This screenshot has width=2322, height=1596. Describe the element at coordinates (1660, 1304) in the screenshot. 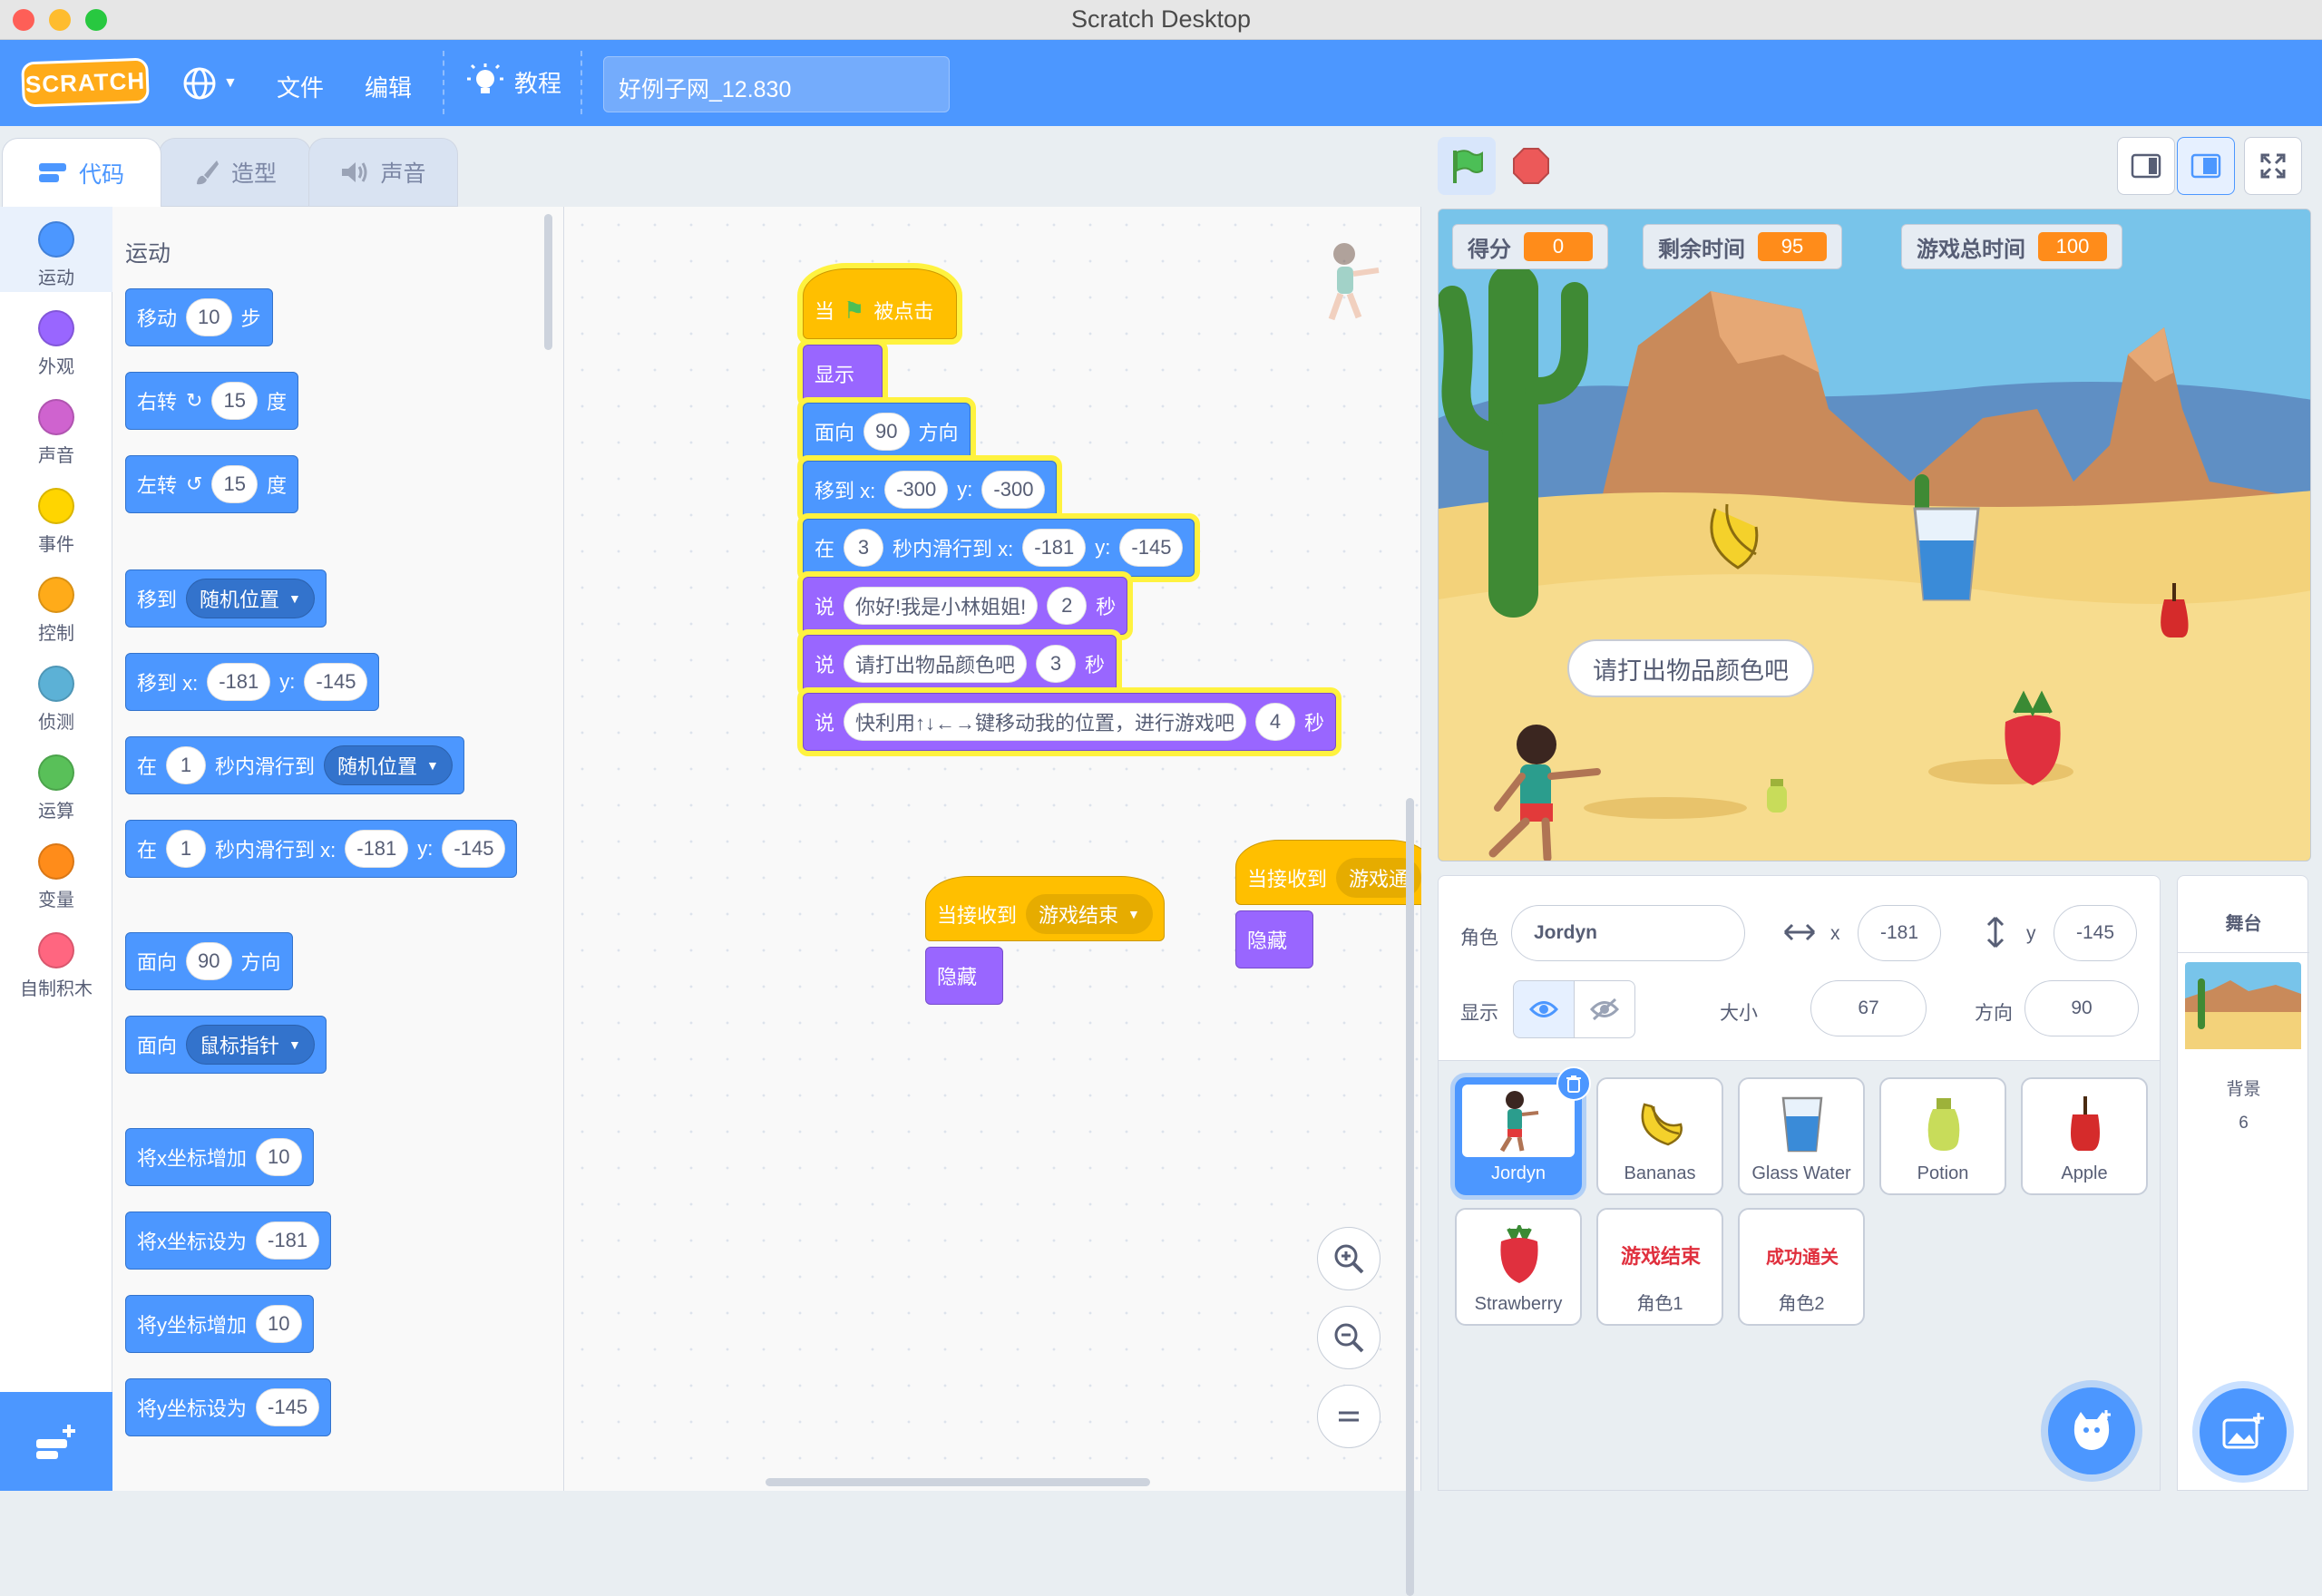

I see `sprite-name: 角色1` at that location.